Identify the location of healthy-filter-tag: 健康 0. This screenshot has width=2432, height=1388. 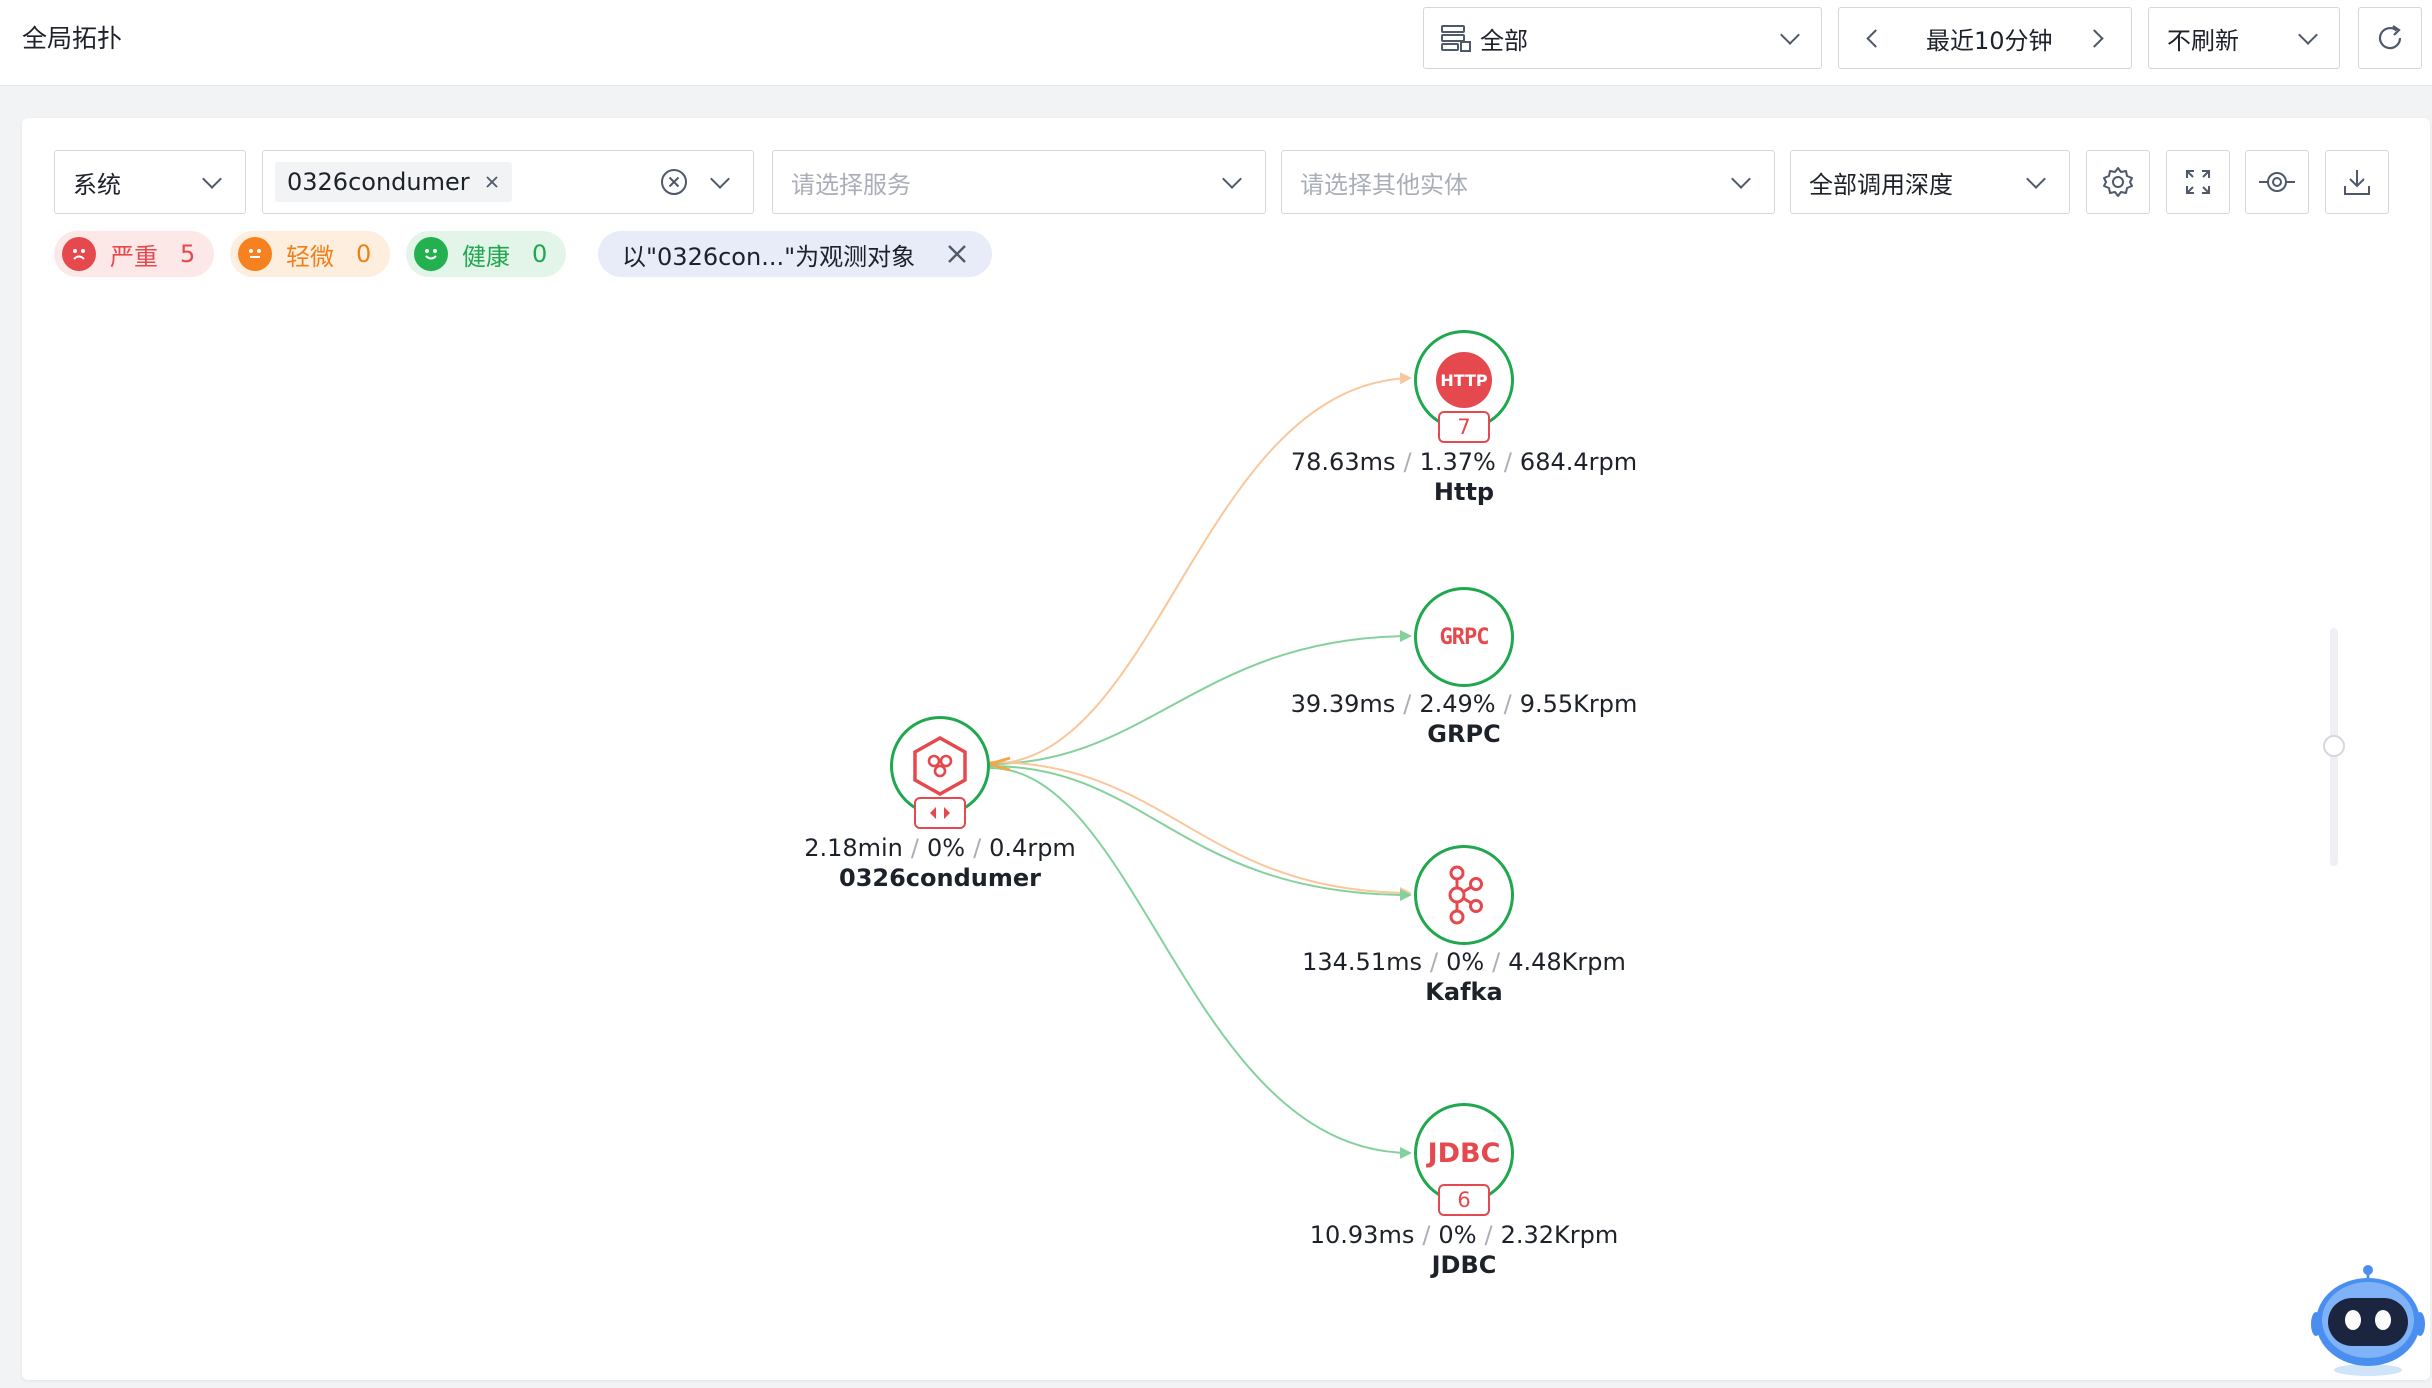
(486, 254).